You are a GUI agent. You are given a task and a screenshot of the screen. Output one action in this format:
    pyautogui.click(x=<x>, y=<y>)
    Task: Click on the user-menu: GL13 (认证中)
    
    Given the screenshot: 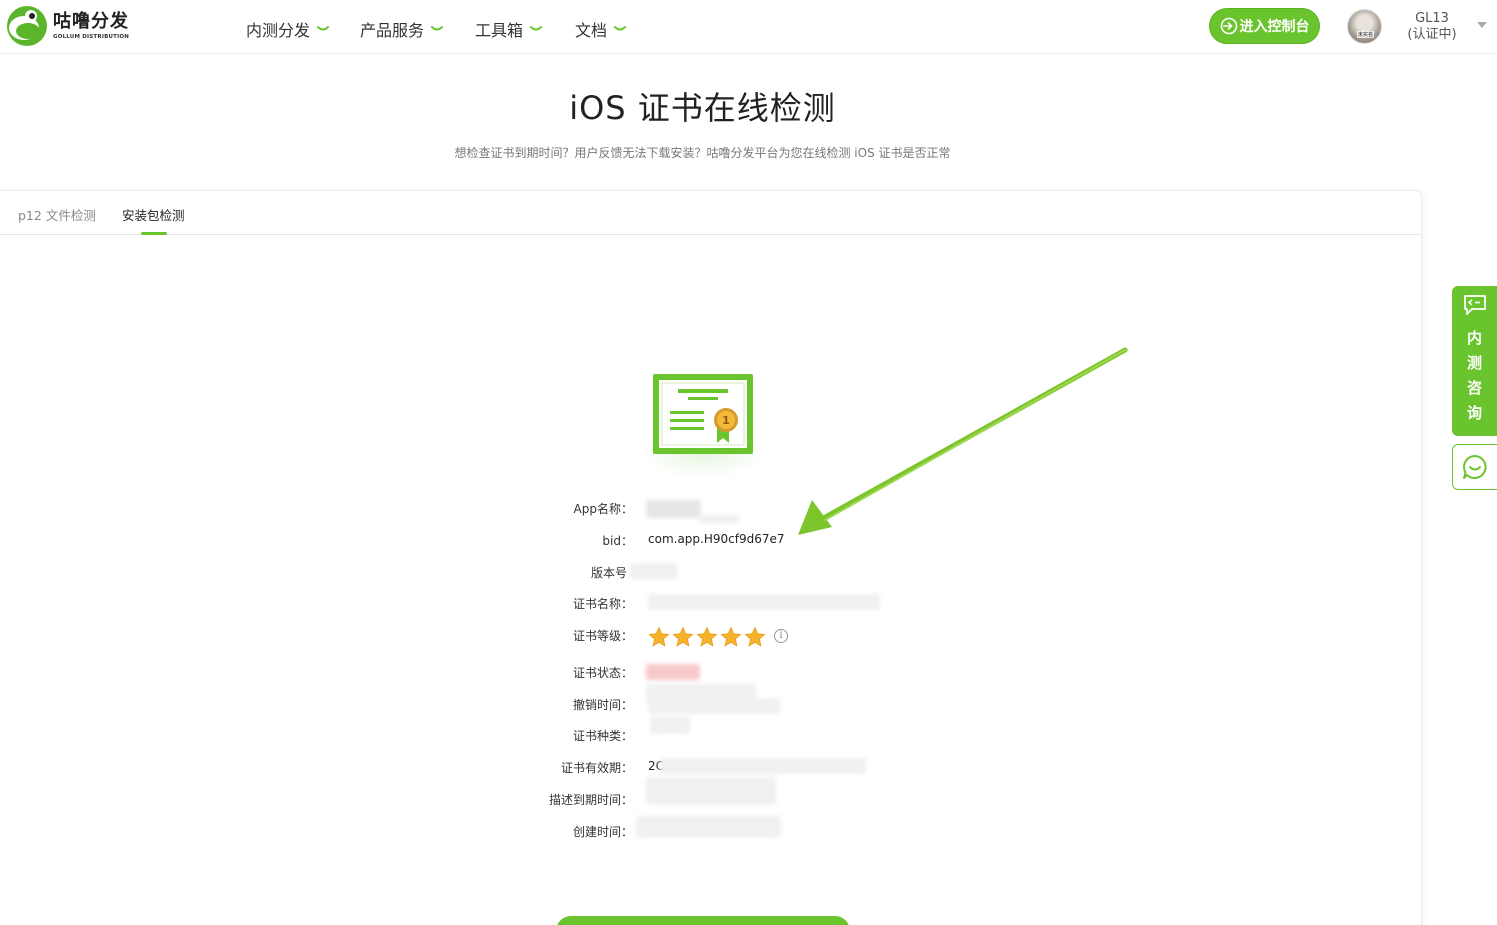 What is the action you would take?
    pyautogui.click(x=1432, y=27)
    